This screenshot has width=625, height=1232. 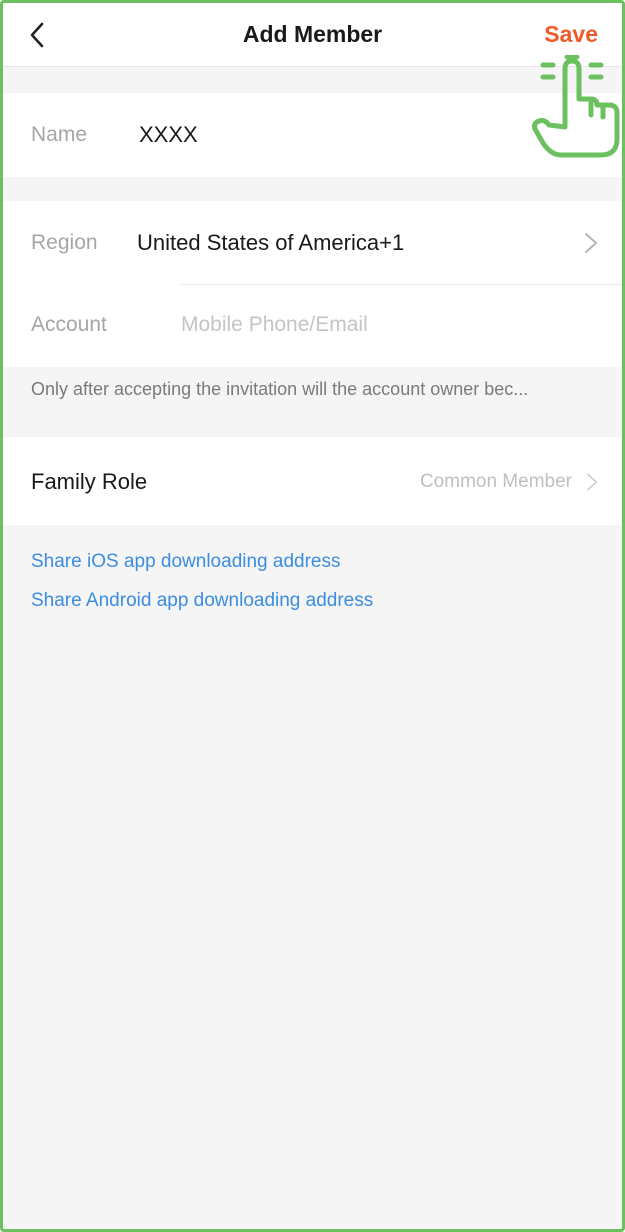 I want to click on account-input: Mobile Phone/Email, so click(x=274, y=325).